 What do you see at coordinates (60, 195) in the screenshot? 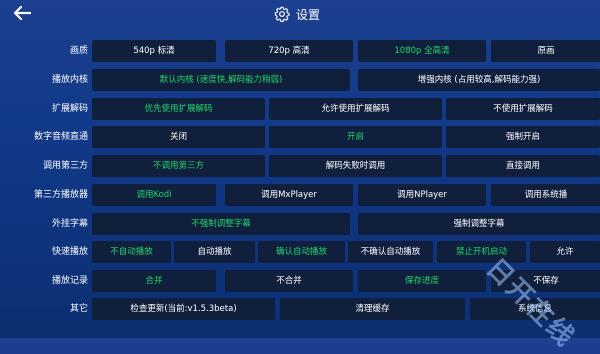
I see `row-label: 第三方播放器` at bounding box center [60, 195].